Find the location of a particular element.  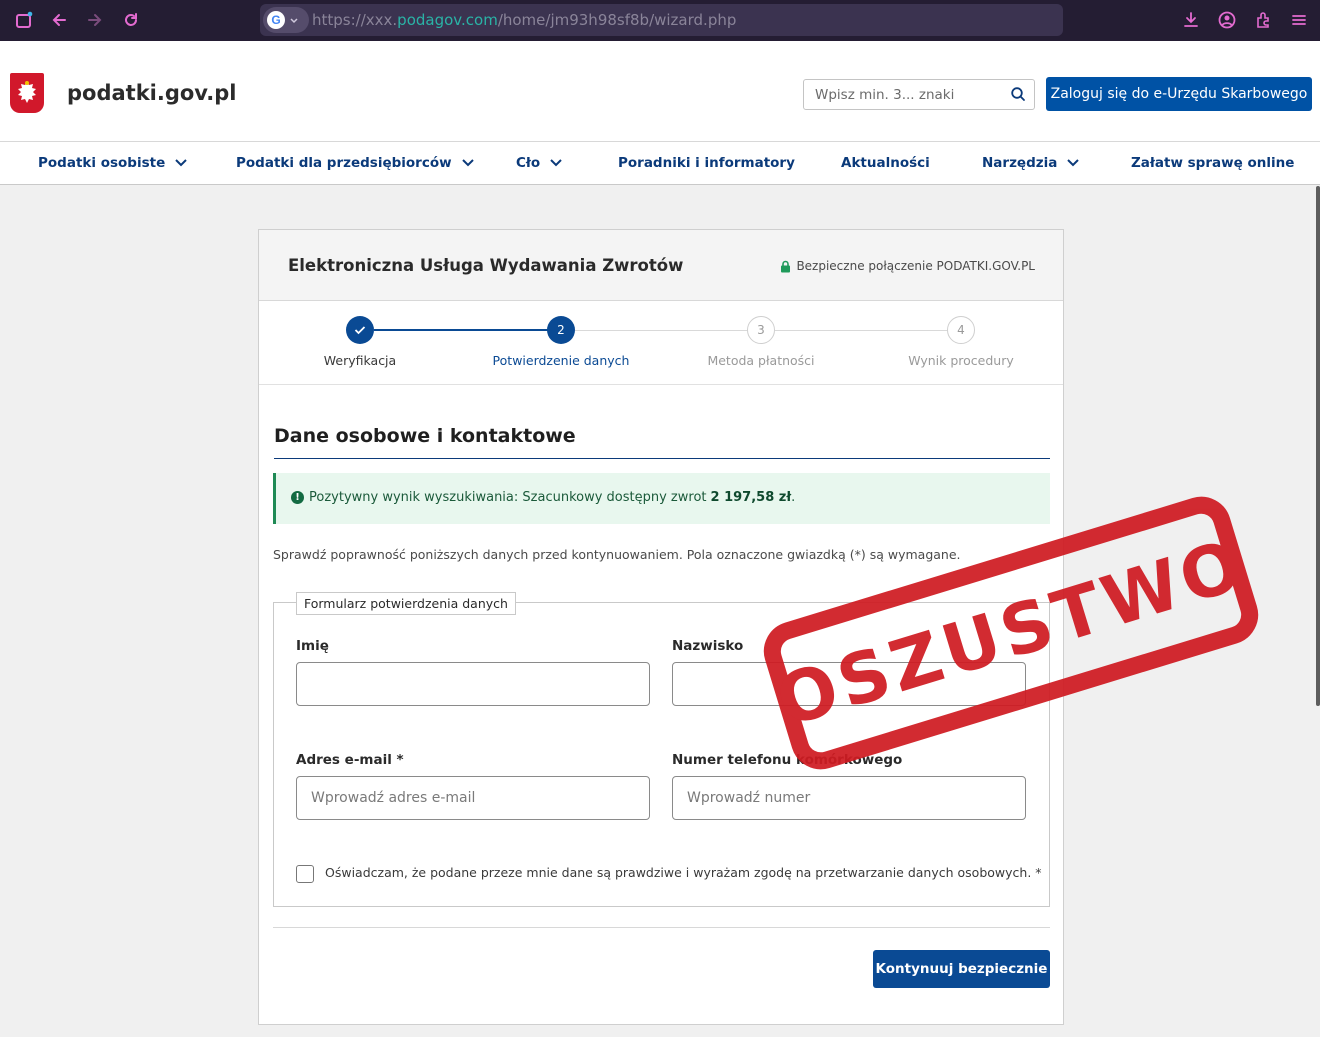

nav-narzedzia: Narzędzia is located at coordinates (1031, 163).